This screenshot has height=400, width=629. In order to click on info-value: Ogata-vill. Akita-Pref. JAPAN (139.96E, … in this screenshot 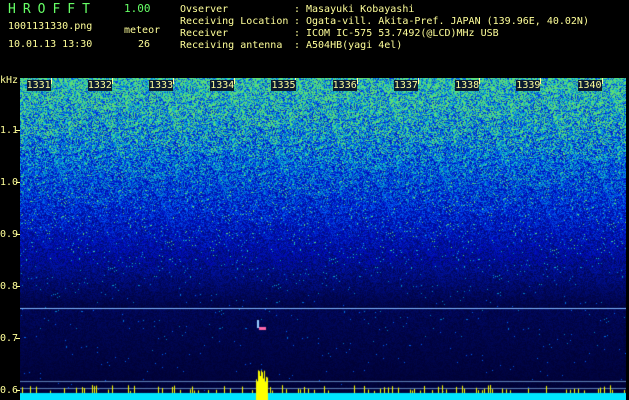, I will do `click(447, 21)`.